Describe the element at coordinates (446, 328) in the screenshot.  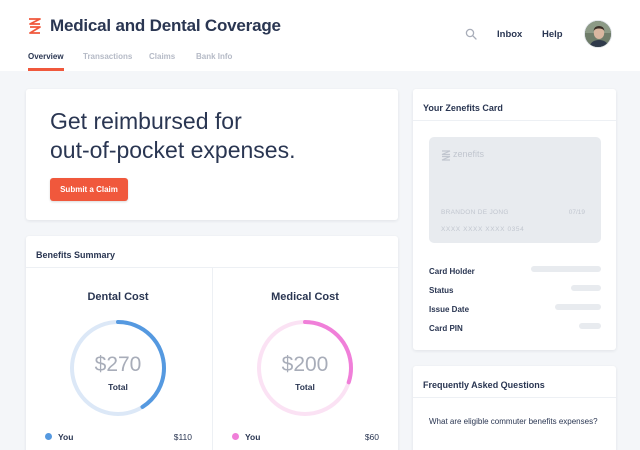
I see `card-pin-label: Card PIN` at that location.